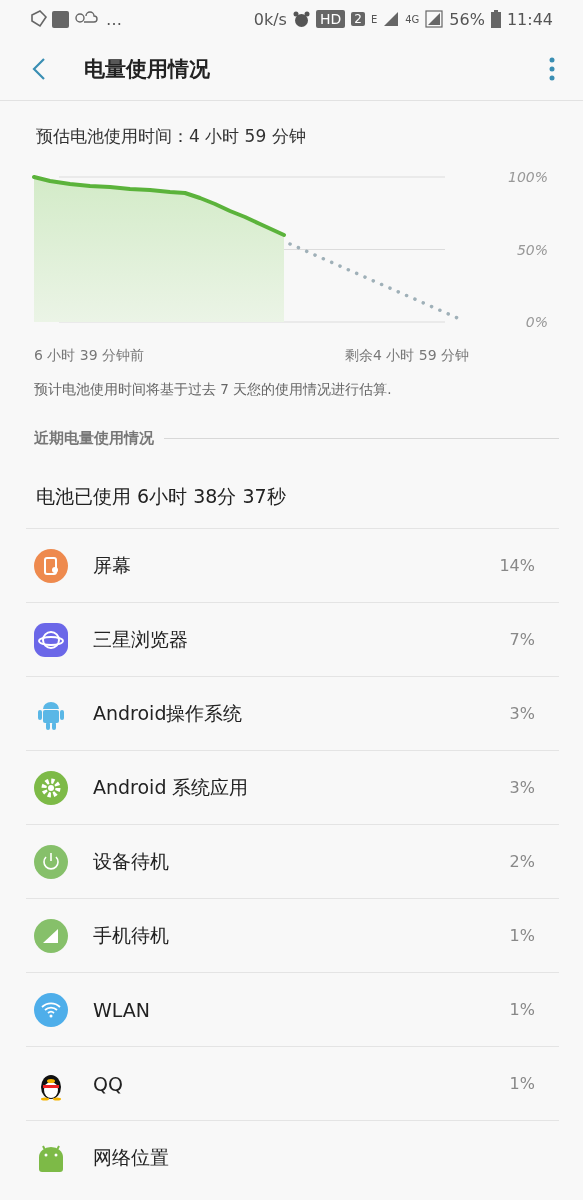  I want to click on battery-icon, so click(495, 19).